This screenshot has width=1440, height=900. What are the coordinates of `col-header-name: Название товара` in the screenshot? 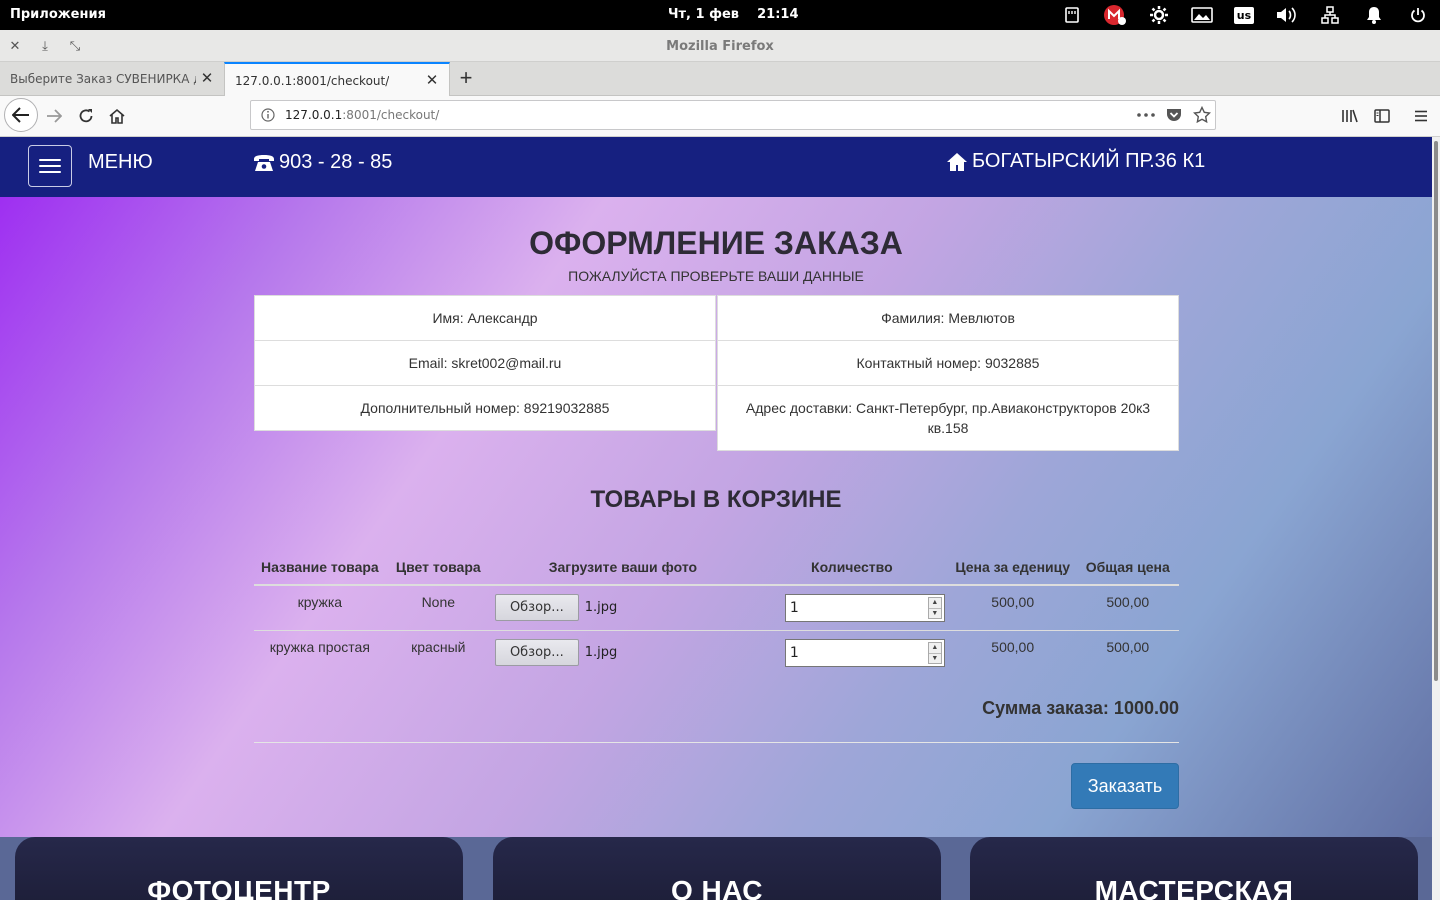 It's located at (320, 570).